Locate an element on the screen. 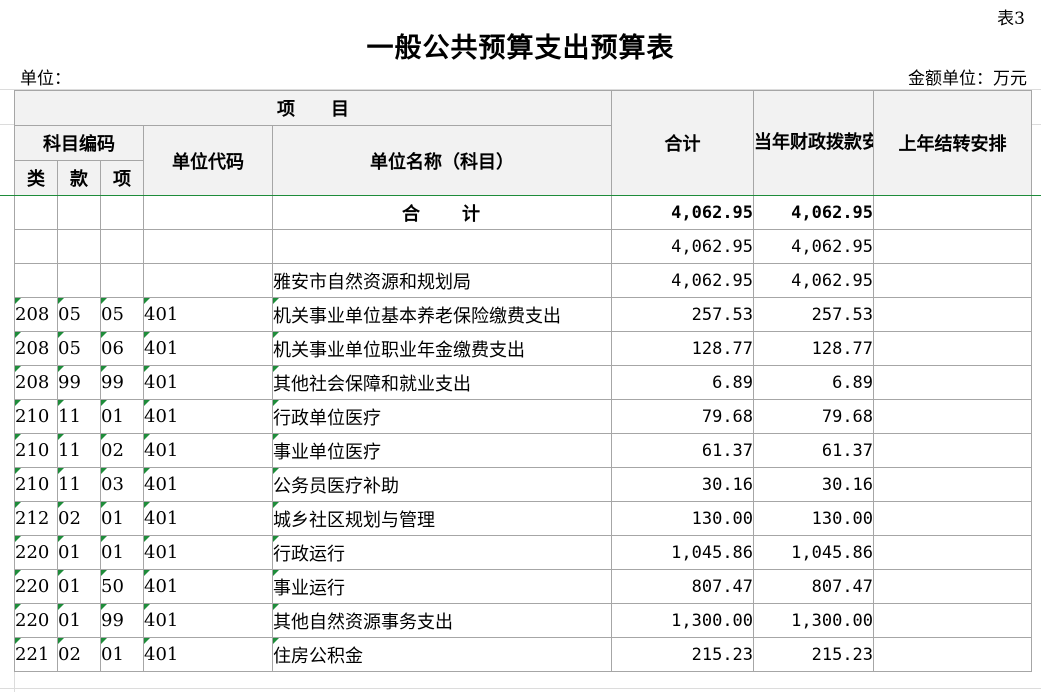 This screenshot has height=692, width=1041. summary-row: 雅安市自然资源和规划局 4,062.95 4,062.95 is located at coordinates (523, 280).